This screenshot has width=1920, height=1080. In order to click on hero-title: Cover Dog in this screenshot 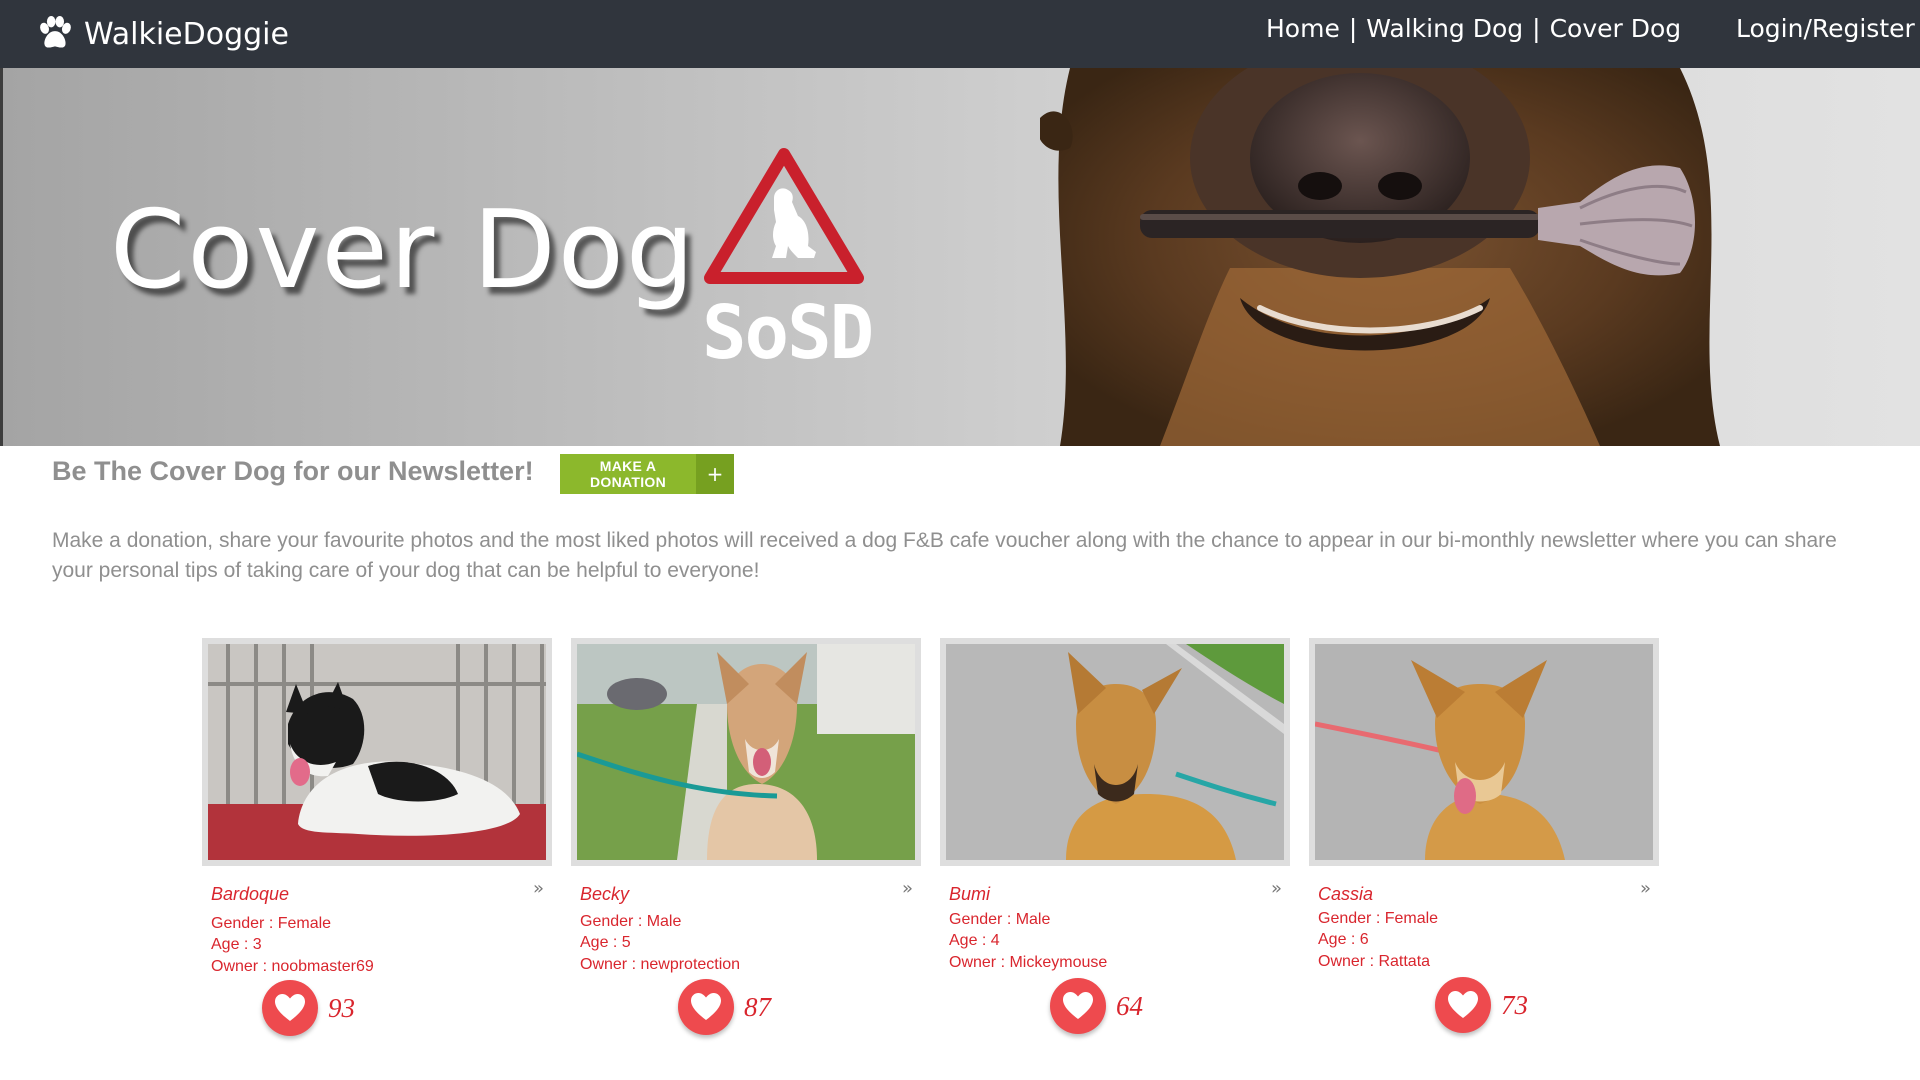, I will do `click(403, 250)`.